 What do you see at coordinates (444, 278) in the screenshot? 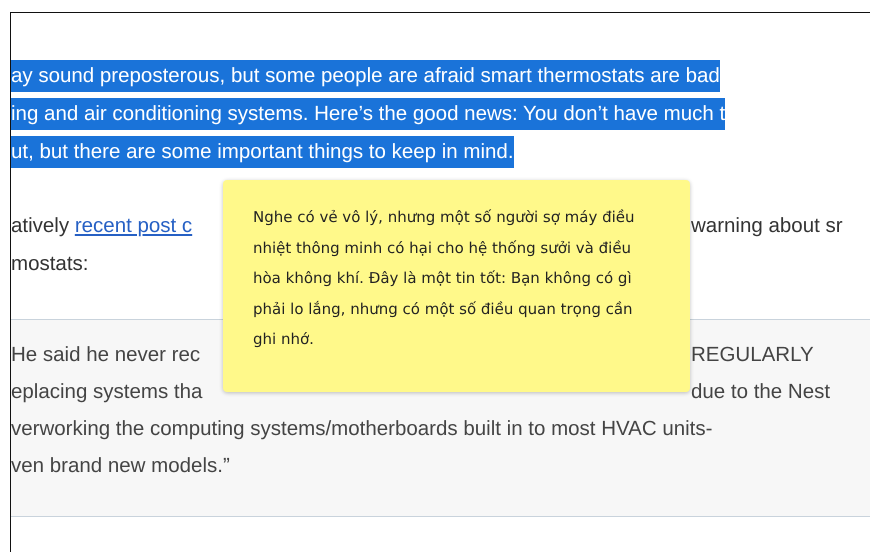
I see `translation-text: Nghe có vẻ vô lý, nhưng một số người sợ máy điều nhiệt thông minh có hại cho hệ thống sưởi và điều hòa không khí. Đây là một tin tốt: Bạn không có gì phải lo lắng, nhưng có một số điều quan trọng cần ghi nhớ.` at bounding box center [444, 278].